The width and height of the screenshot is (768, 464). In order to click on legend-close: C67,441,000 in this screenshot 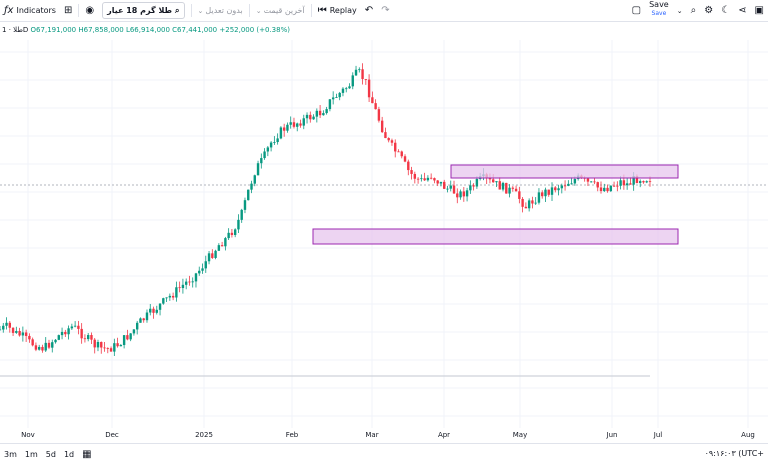, I will do `click(195, 30)`.